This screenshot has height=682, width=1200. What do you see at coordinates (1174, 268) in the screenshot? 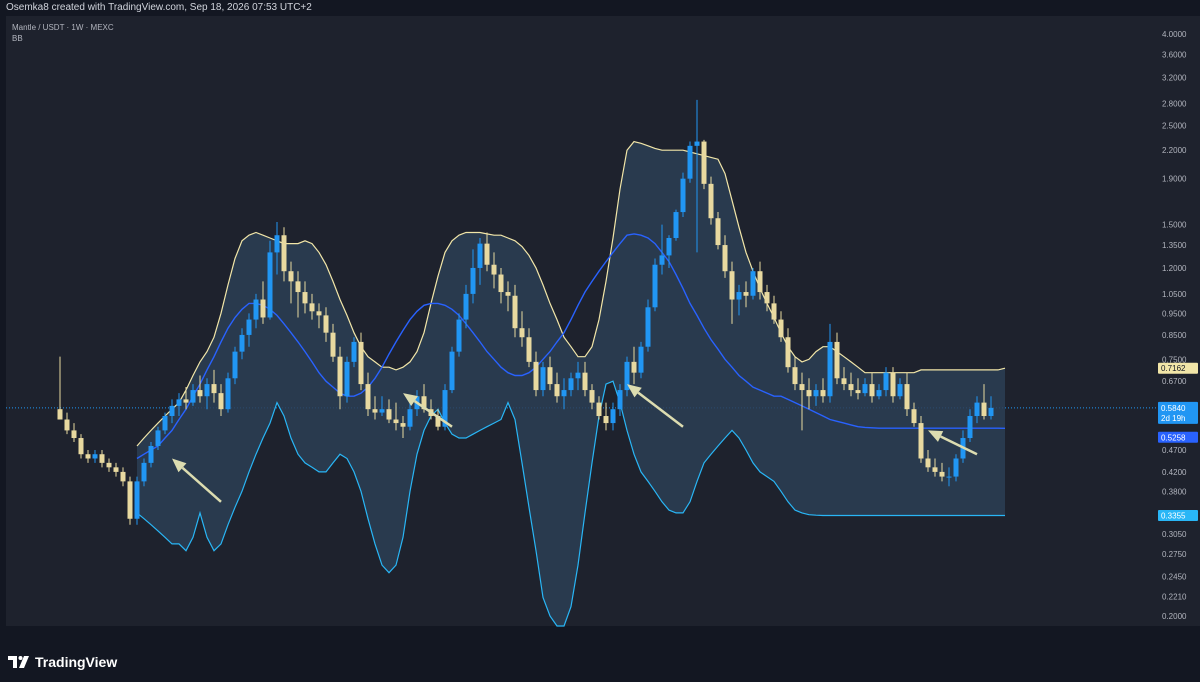
I see `price-tick-label: 1.2000` at bounding box center [1174, 268].